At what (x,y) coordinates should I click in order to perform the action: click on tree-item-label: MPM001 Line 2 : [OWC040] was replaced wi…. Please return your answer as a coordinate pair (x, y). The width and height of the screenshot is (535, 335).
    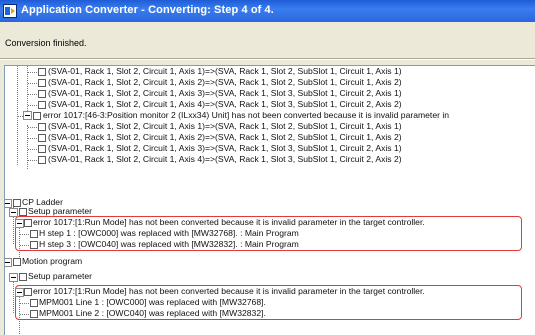
    Looking at the image, I should click on (152, 313).